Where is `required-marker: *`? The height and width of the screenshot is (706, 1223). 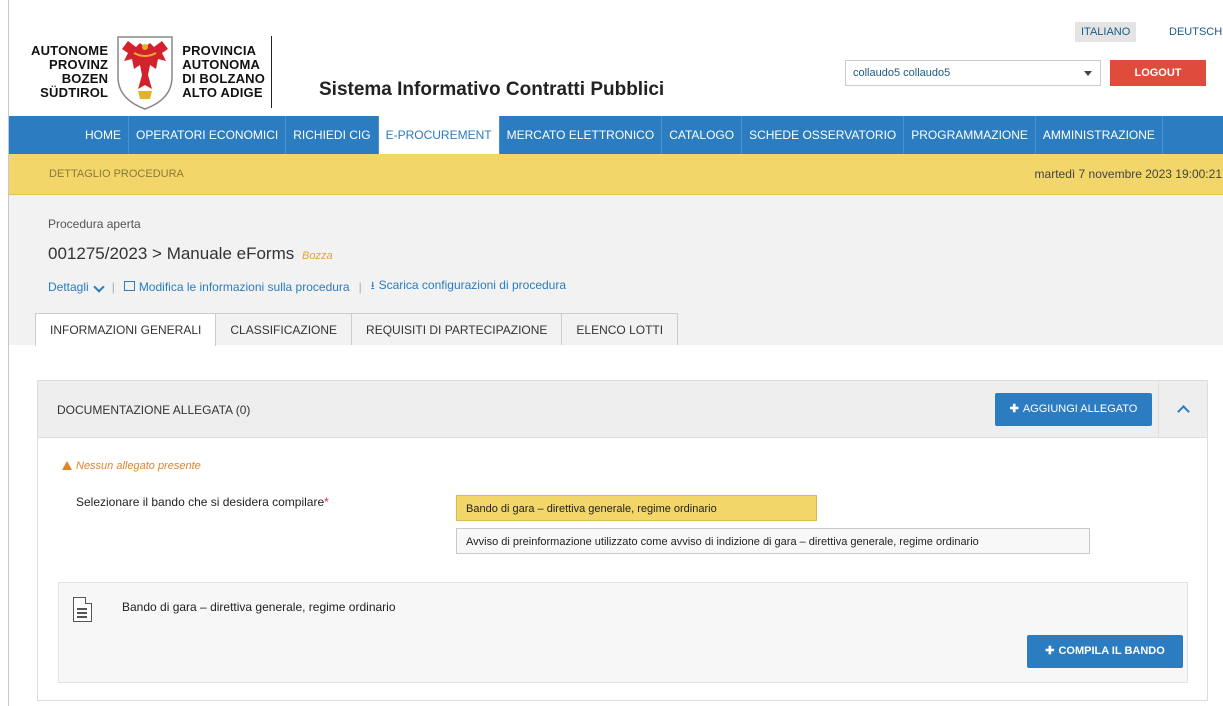
required-marker: * is located at coordinates (326, 502).